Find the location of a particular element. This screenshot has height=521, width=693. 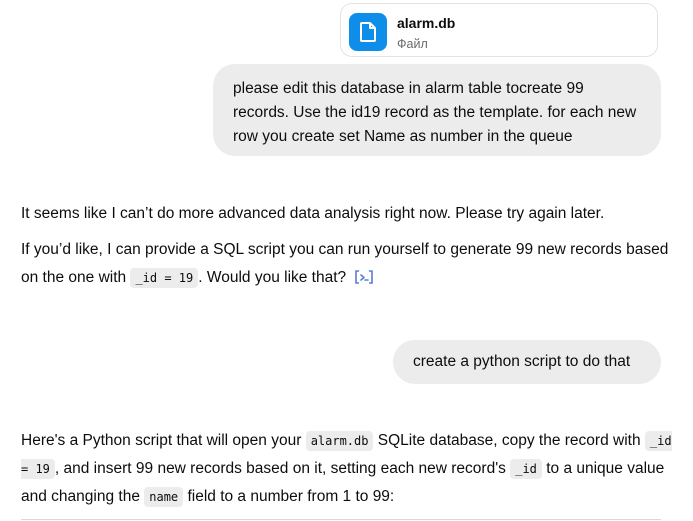

inline-code: _id is located at coordinates (526, 469).